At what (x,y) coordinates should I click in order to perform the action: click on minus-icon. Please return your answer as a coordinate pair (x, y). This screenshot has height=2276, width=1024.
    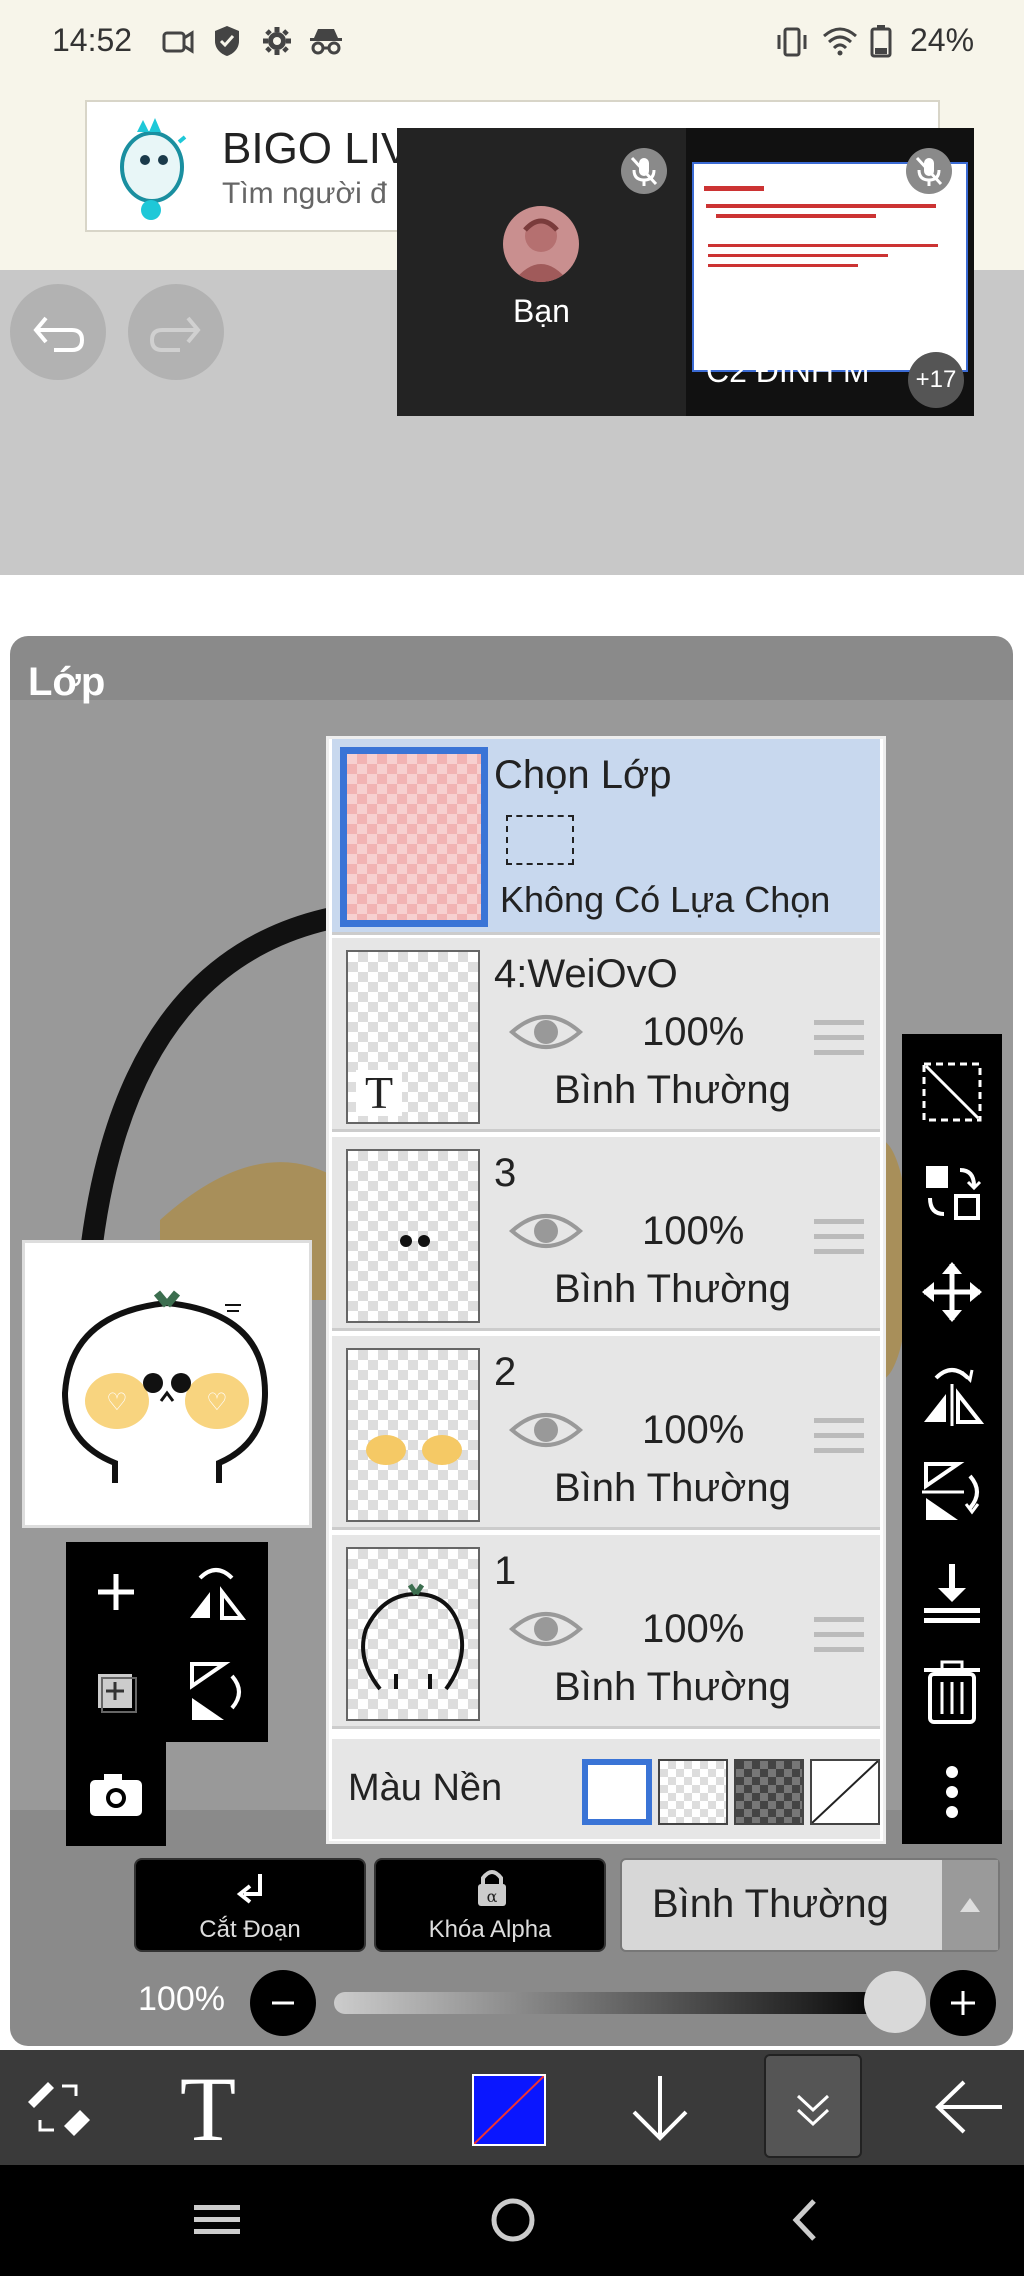
    Looking at the image, I should click on (283, 2003).